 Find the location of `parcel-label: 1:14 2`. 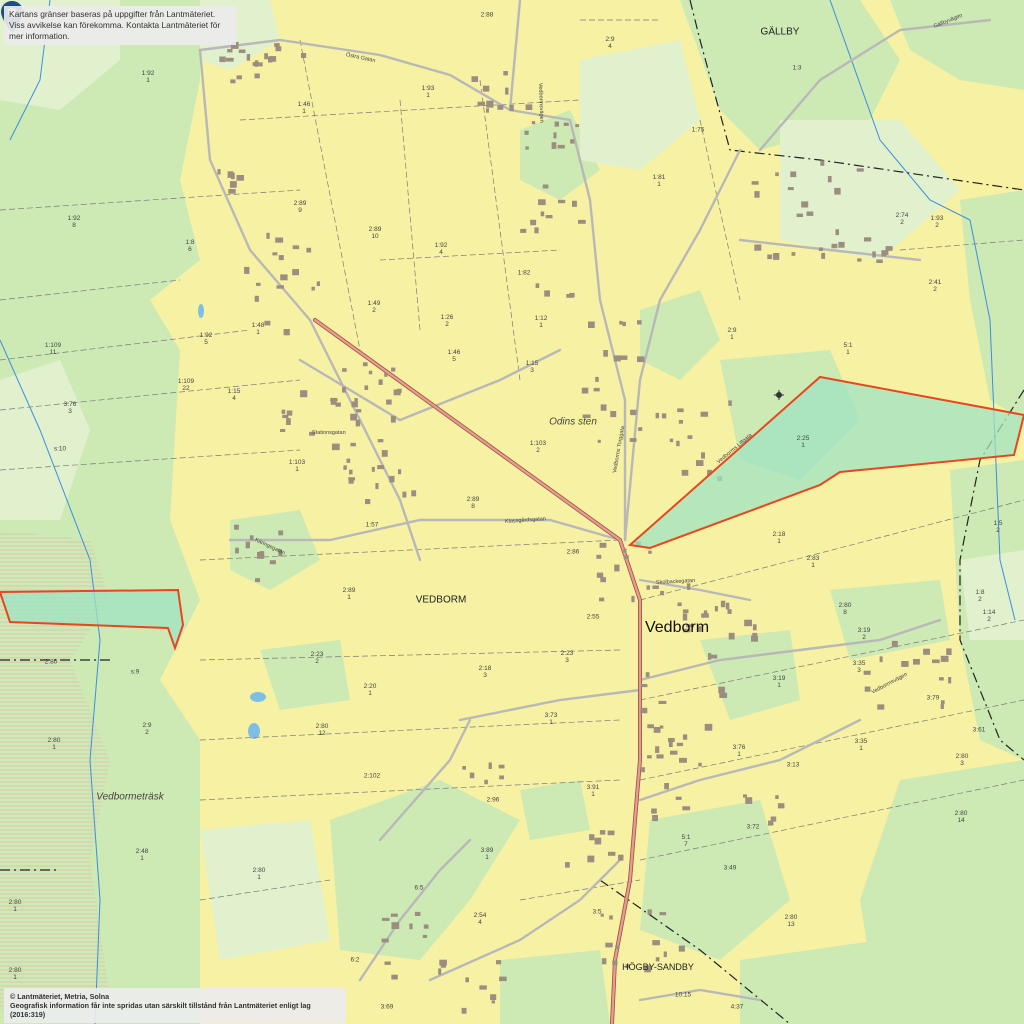

parcel-label: 1:14 2 is located at coordinates (989, 616).